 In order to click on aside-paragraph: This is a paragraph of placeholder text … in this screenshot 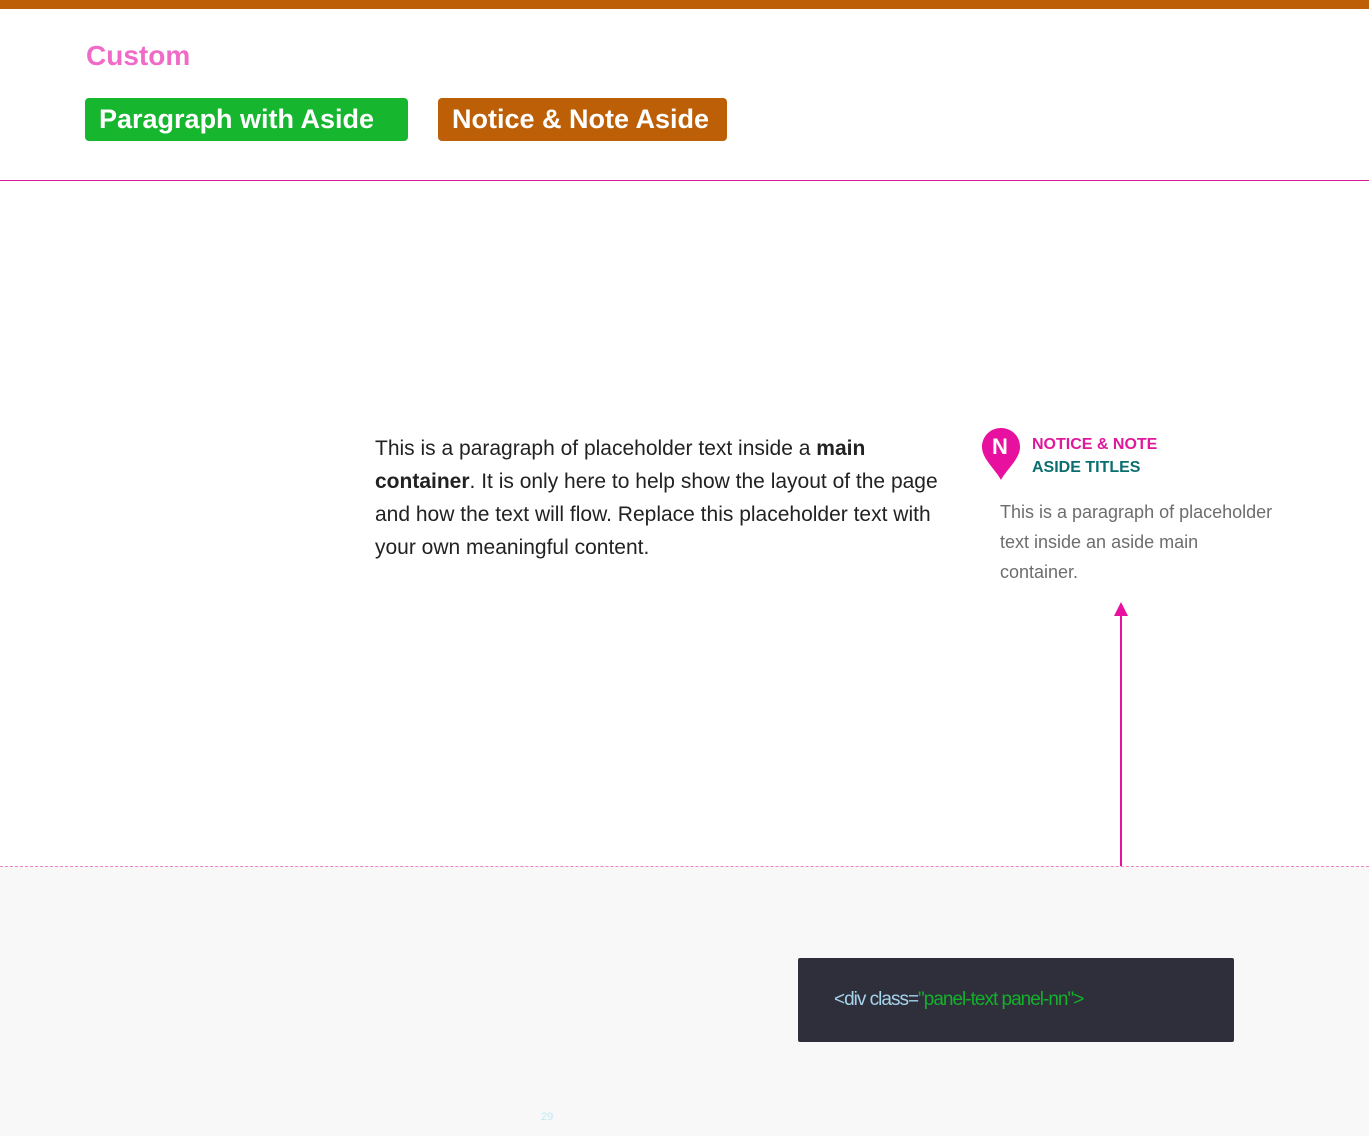, I will do `click(1136, 542)`.